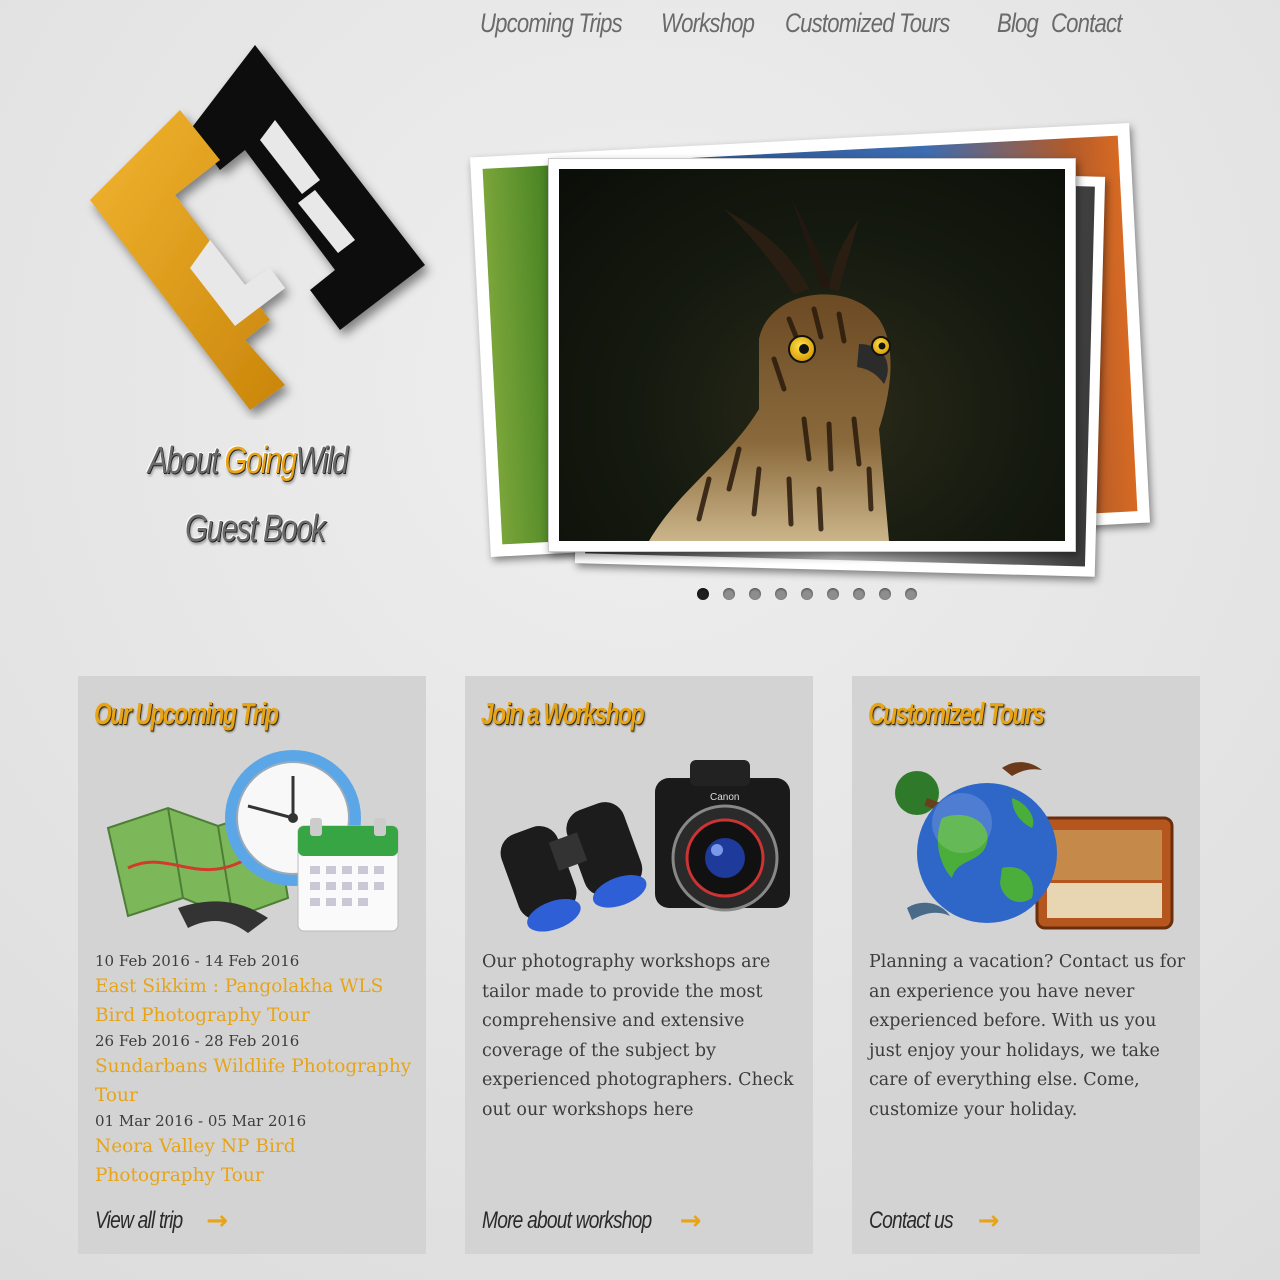 The width and height of the screenshot is (1280, 1280). I want to click on contact-us-link: Contact us →, so click(934, 1221).